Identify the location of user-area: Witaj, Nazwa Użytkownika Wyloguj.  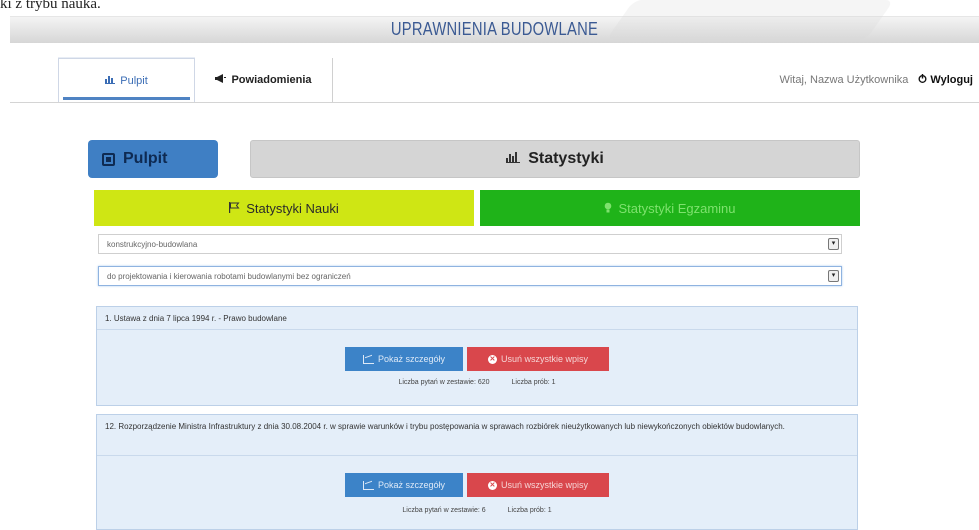
(876, 80).